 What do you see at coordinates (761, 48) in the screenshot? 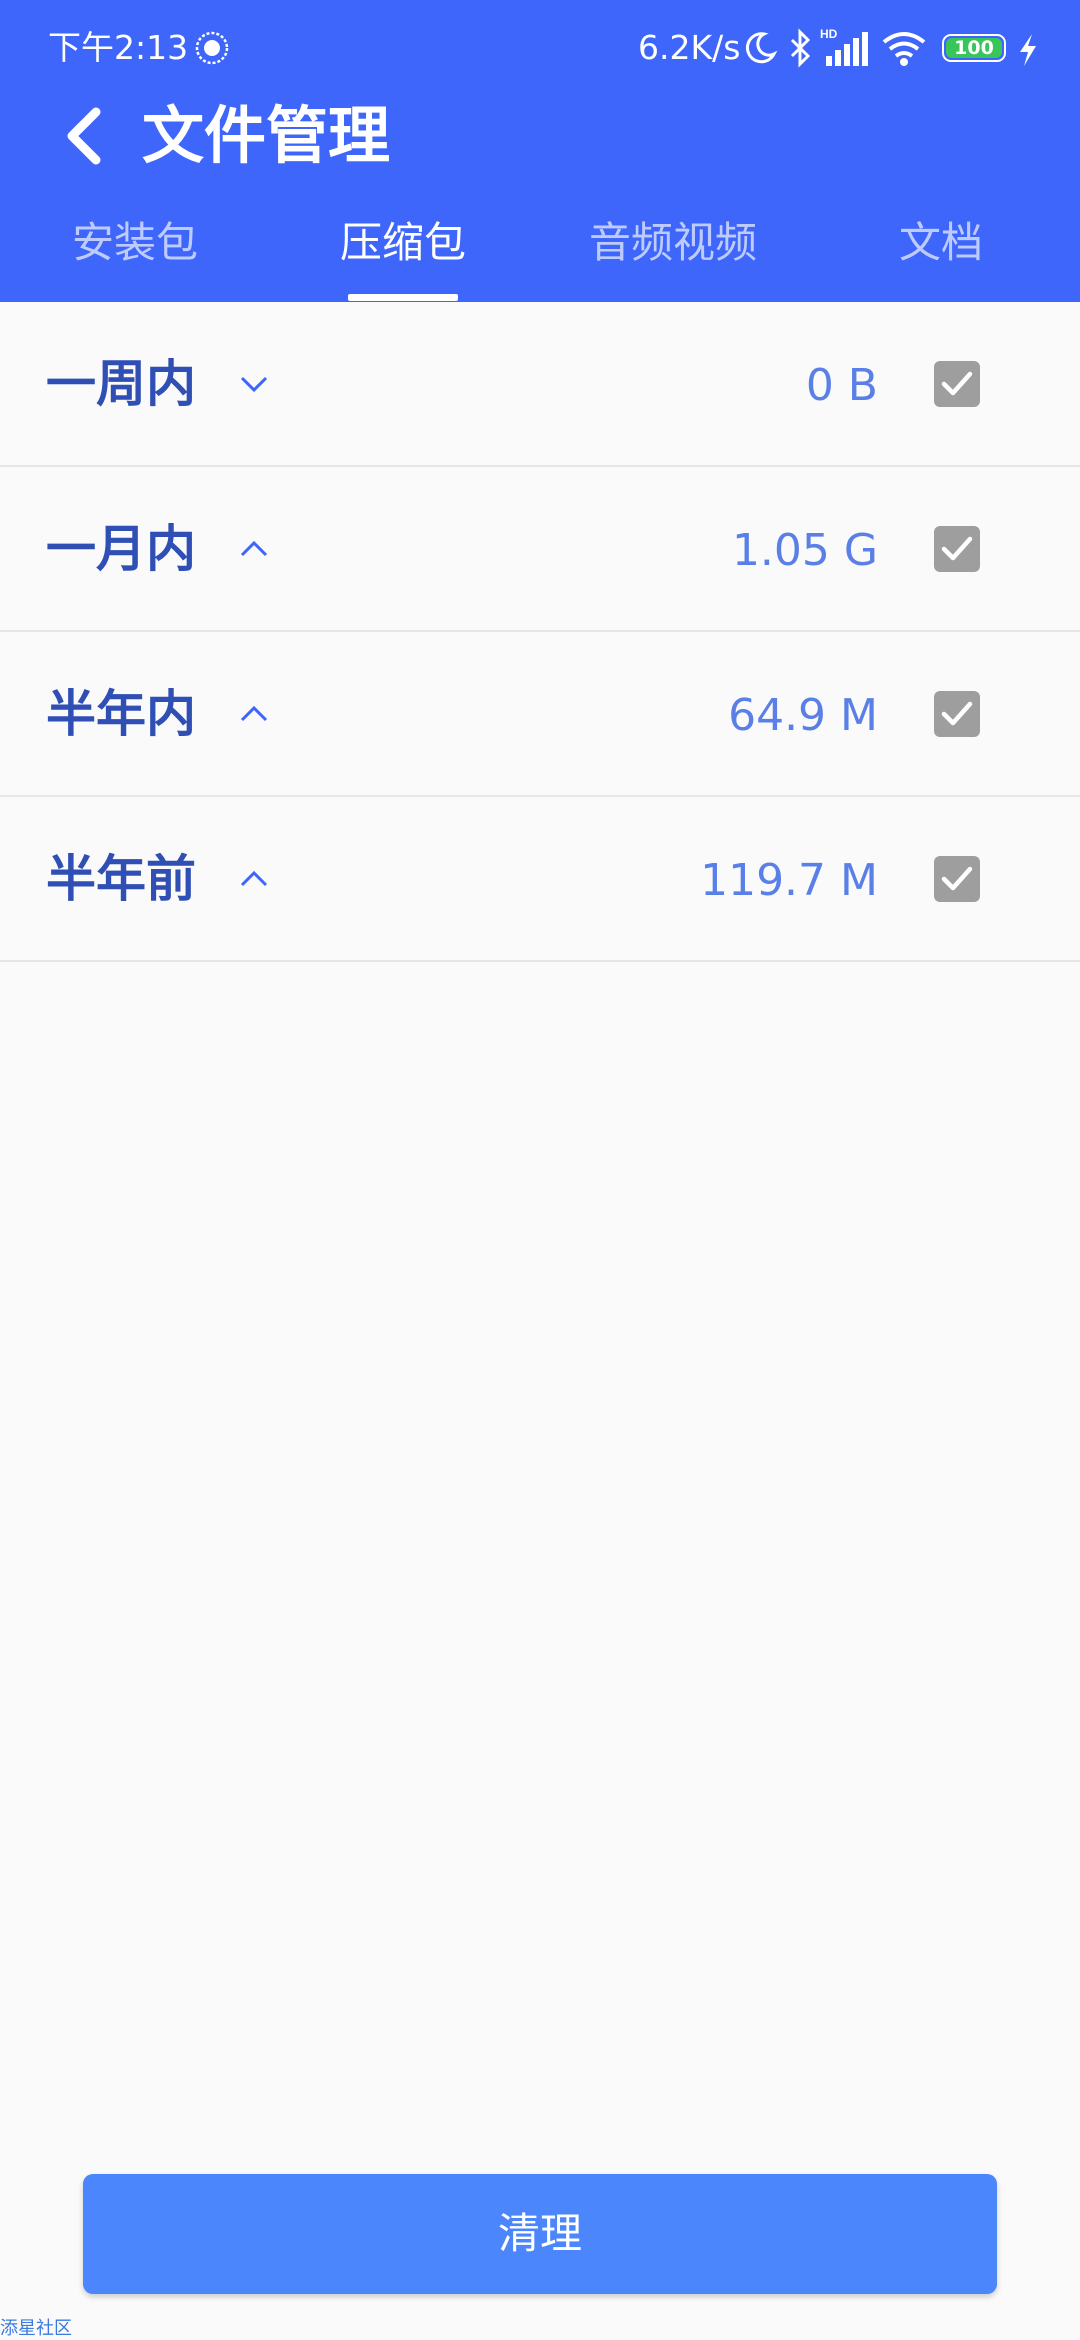
I see `moon-icon` at bounding box center [761, 48].